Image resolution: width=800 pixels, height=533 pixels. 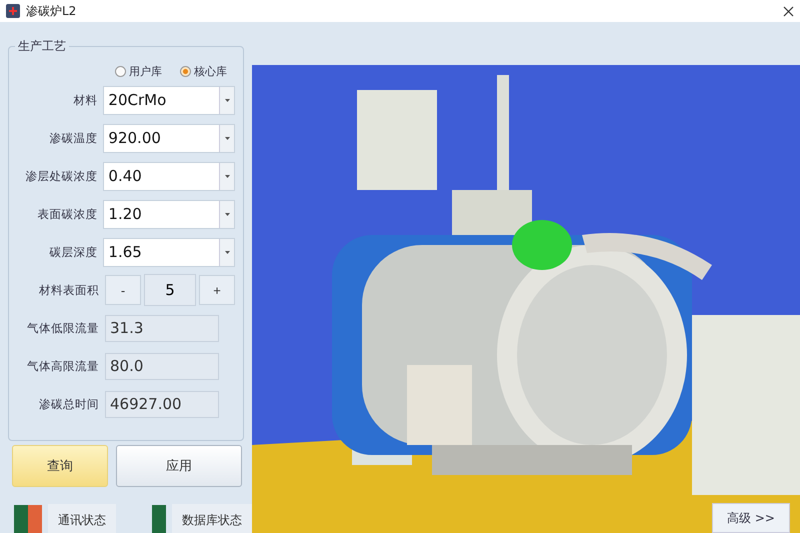 I want to click on radio-option: 用户库, so click(x=138, y=71).